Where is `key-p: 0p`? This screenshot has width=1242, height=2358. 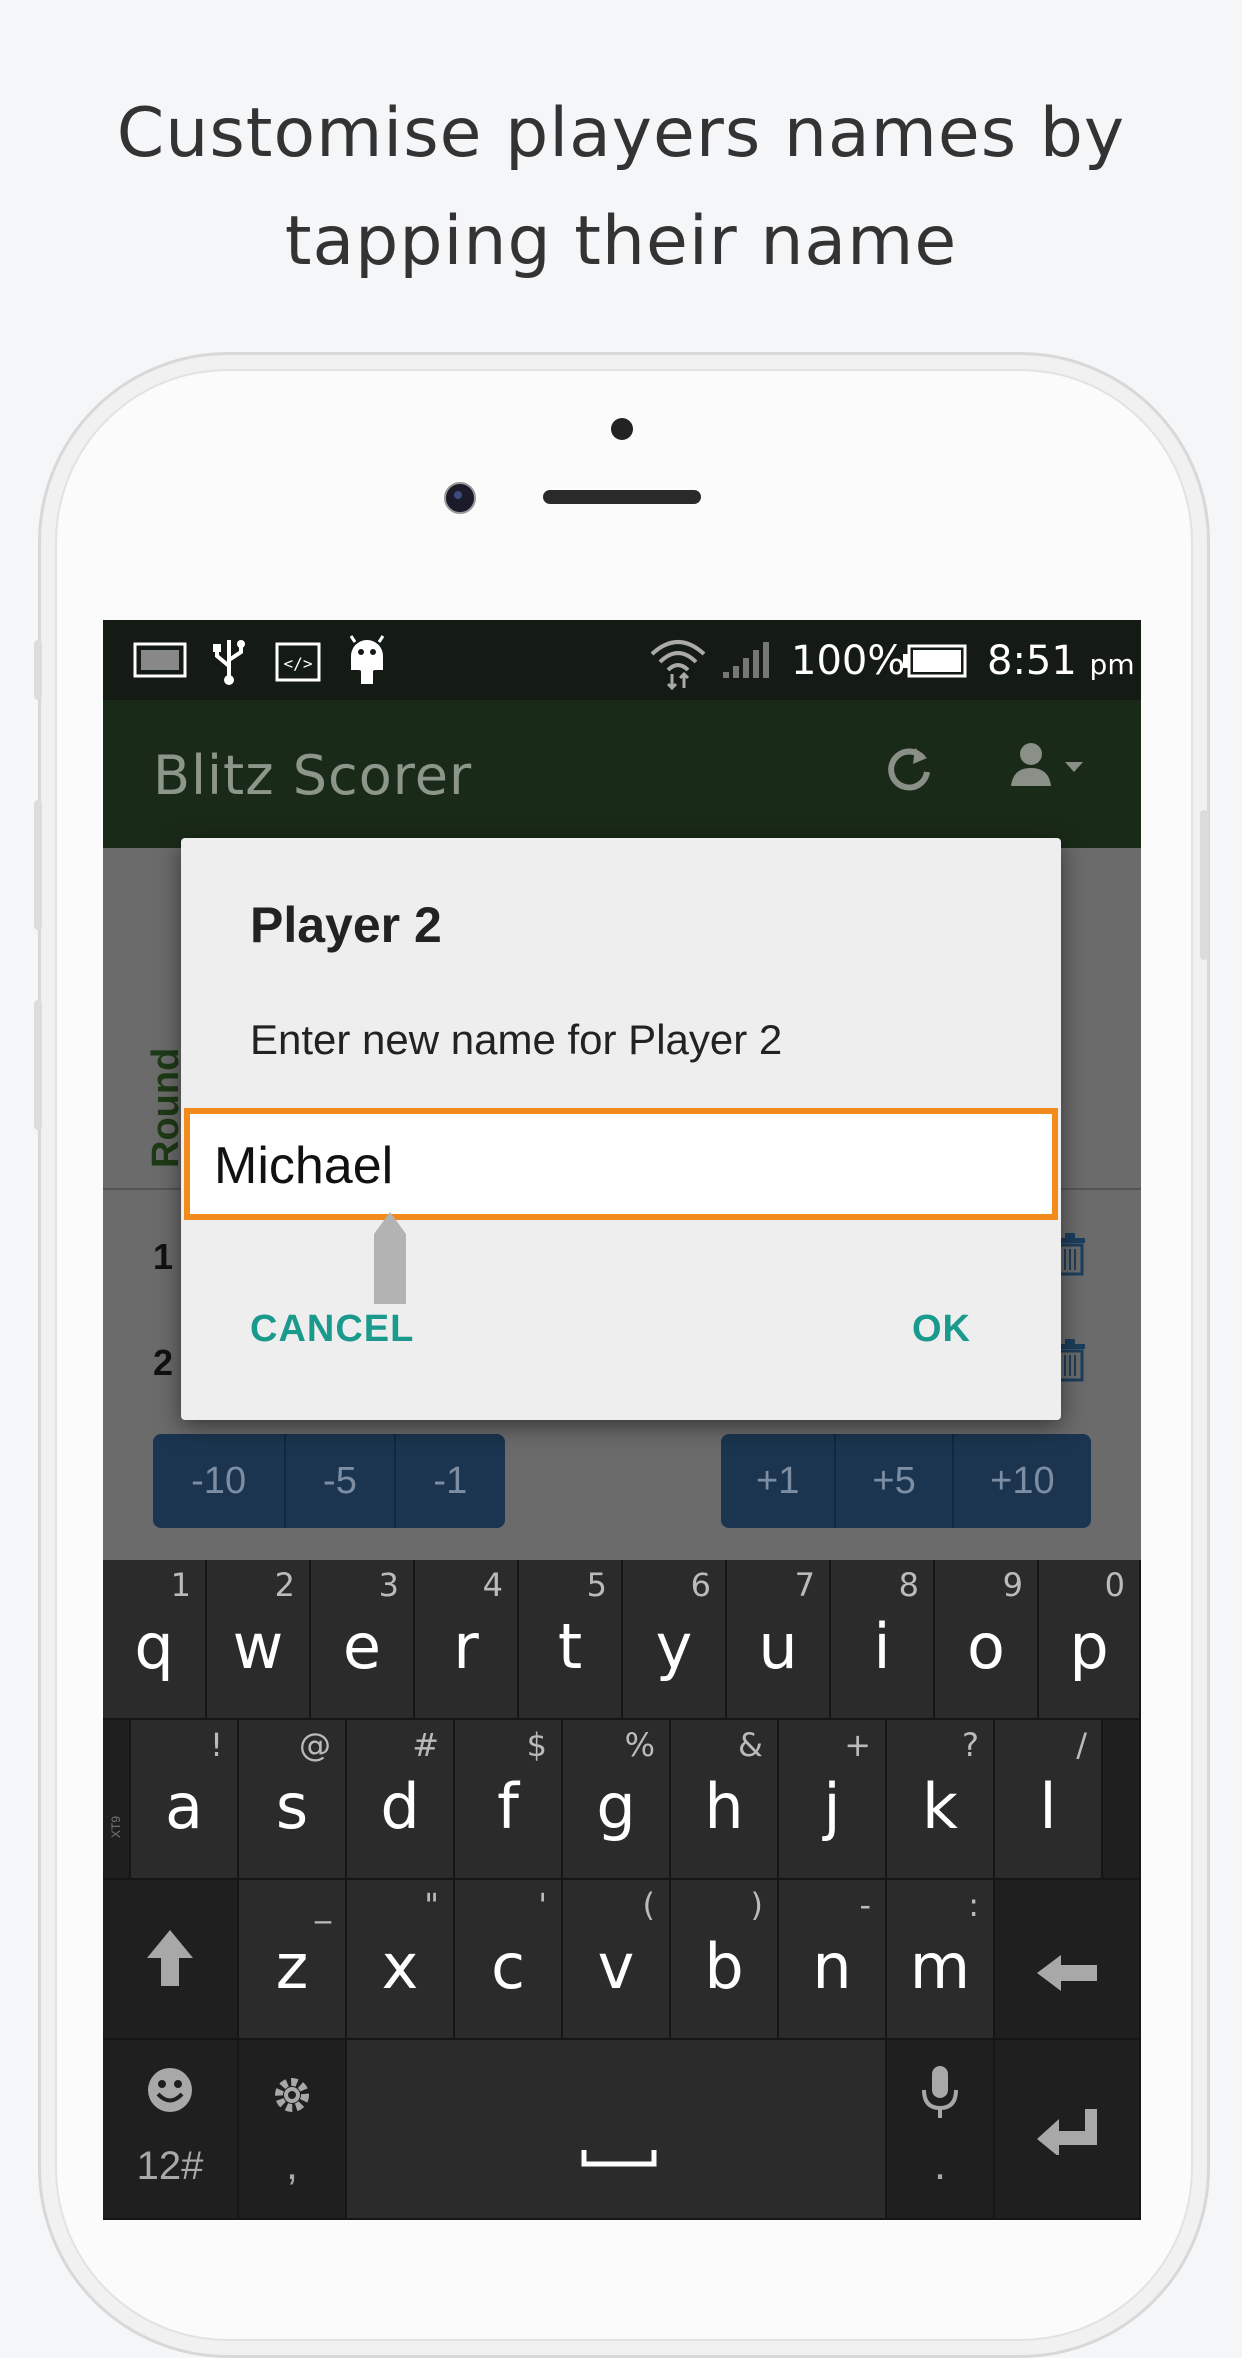 key-p: 0p is located at coordinates (1090, 1640).